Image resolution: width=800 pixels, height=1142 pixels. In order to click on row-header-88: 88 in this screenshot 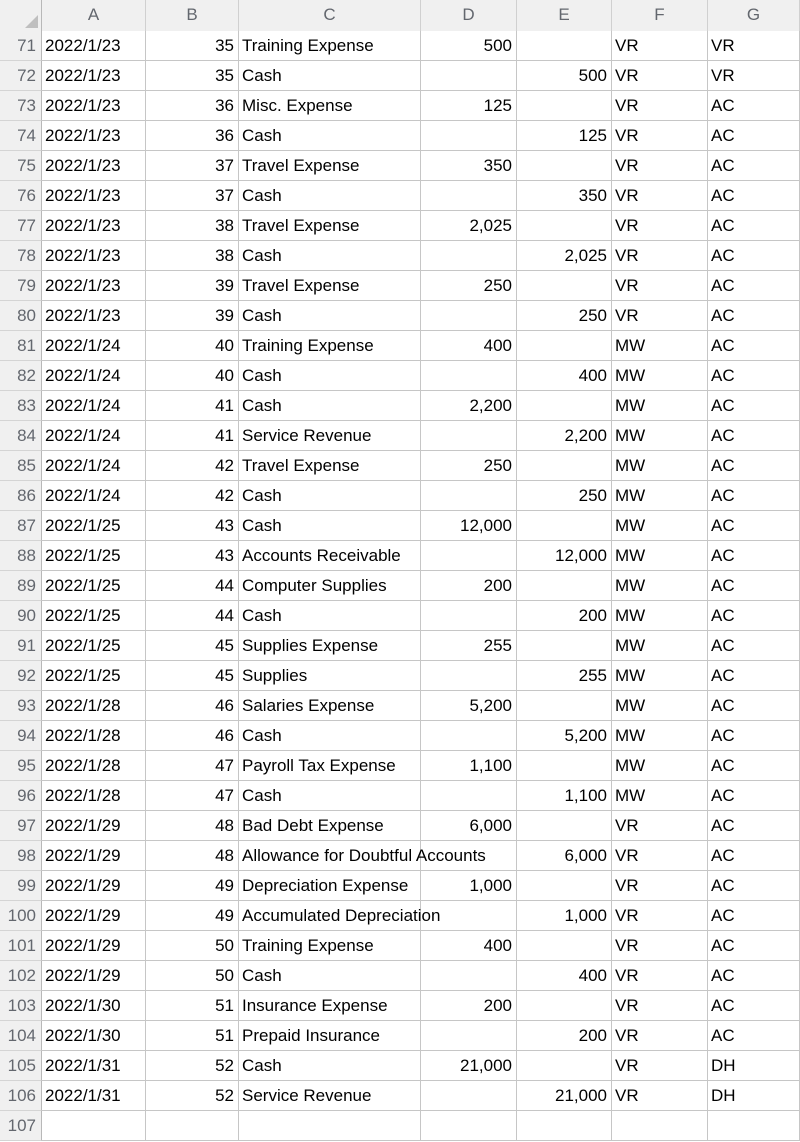, I will do `click(21, 556)`.